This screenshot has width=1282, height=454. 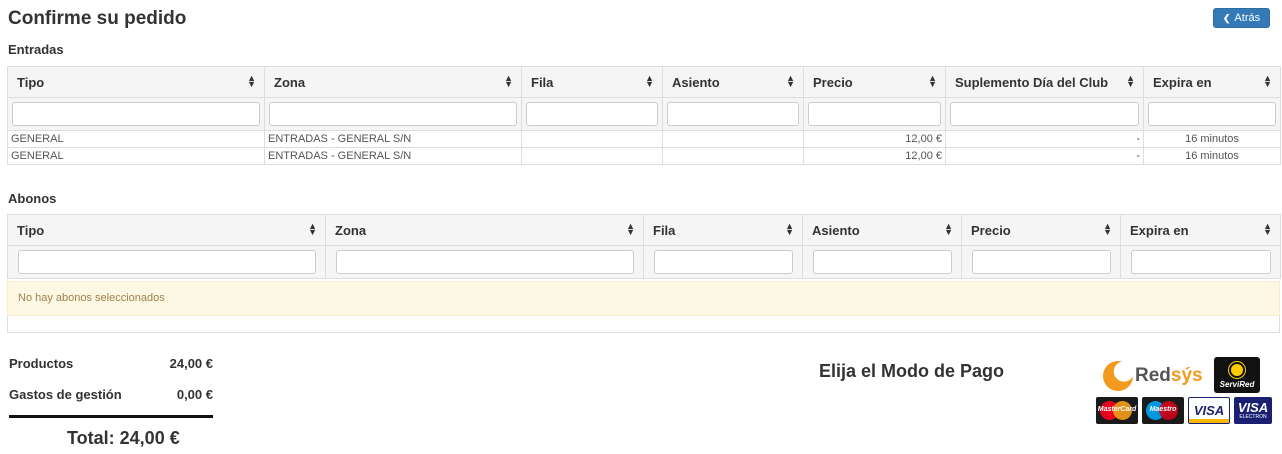 I want to click on abonos-col-precio: Precio ▲ ▼, so click(x=1041, y=230).